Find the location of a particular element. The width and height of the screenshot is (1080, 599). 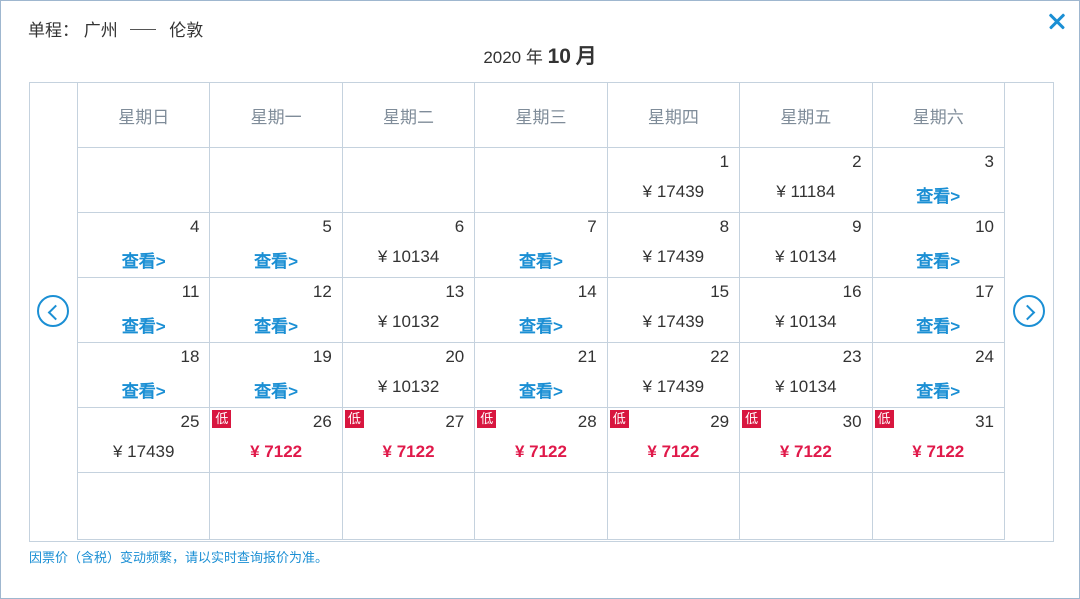

calendar-day-cell: 12 查看> is located at coordinates (276, 310).